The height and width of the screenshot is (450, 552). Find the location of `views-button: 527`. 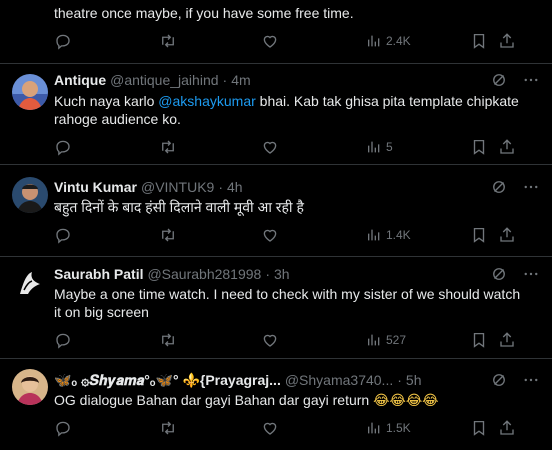

views-button: 527 is located at coordinates (386, 340).